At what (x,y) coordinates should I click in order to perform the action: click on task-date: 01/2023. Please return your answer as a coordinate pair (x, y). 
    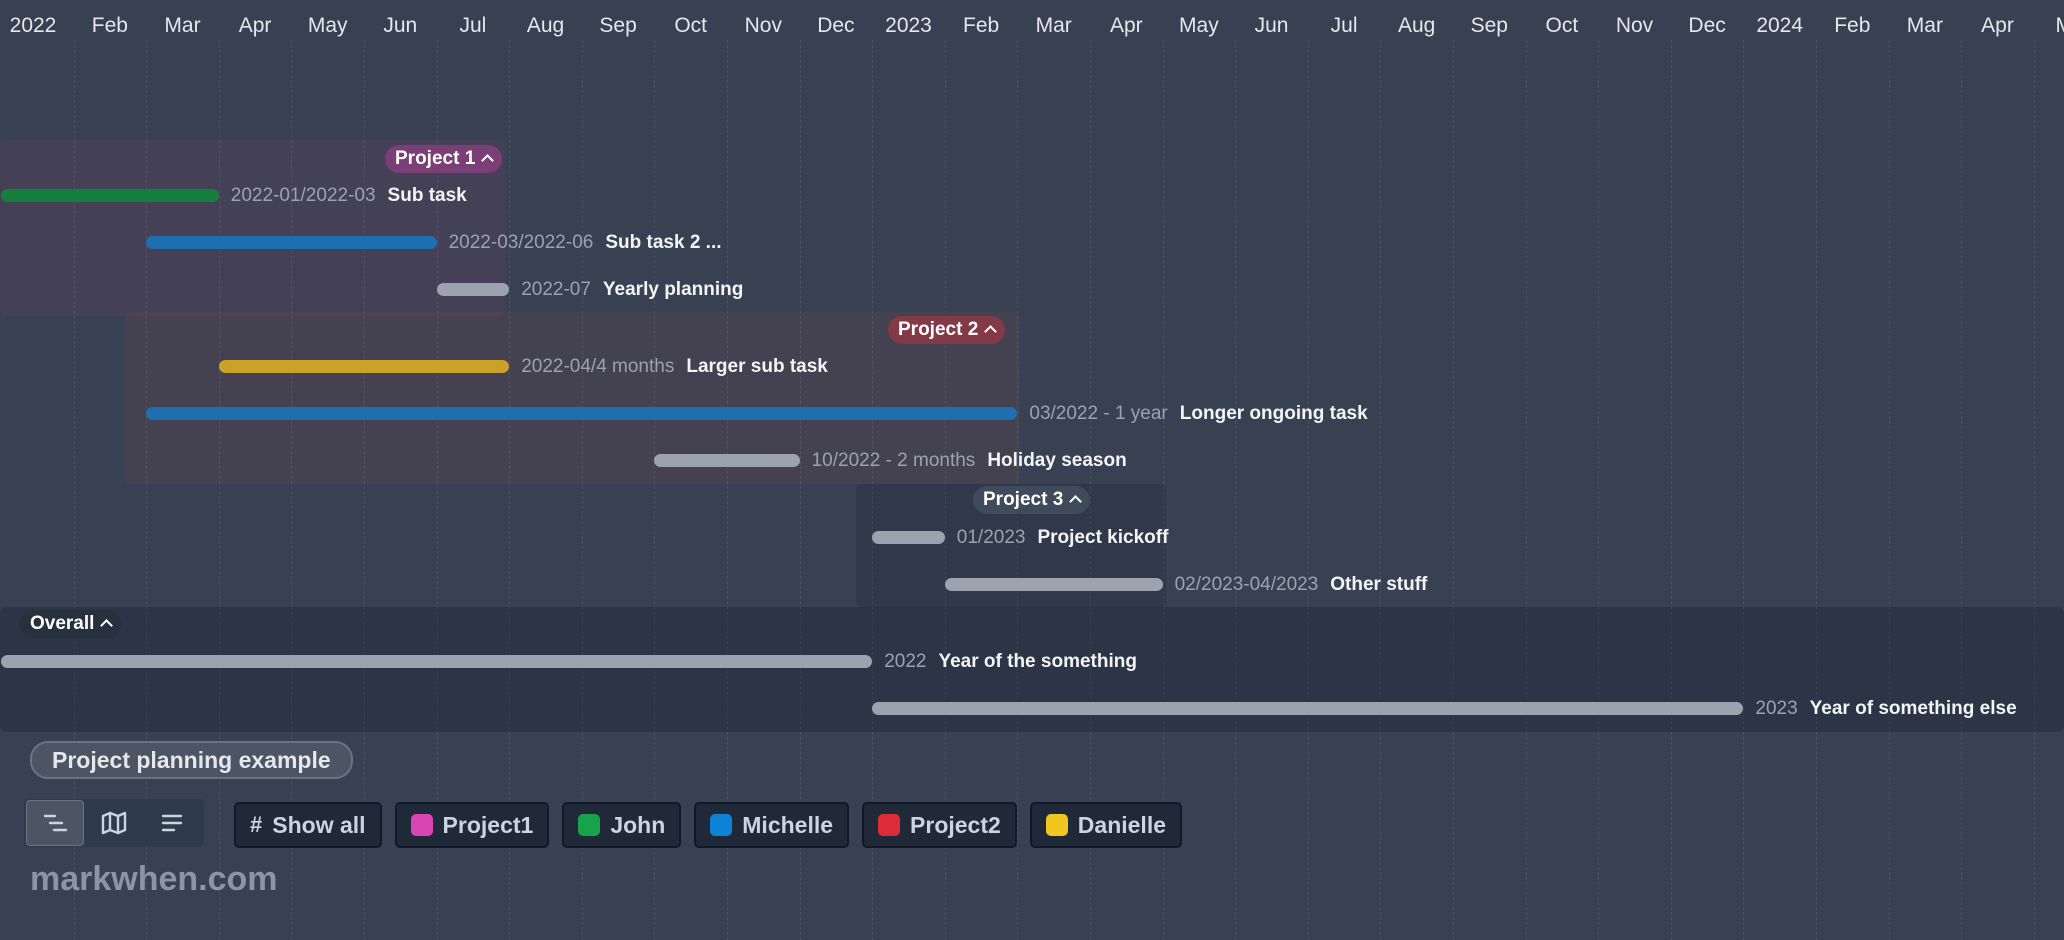
    Looking at the image, I should click on (991, 537).